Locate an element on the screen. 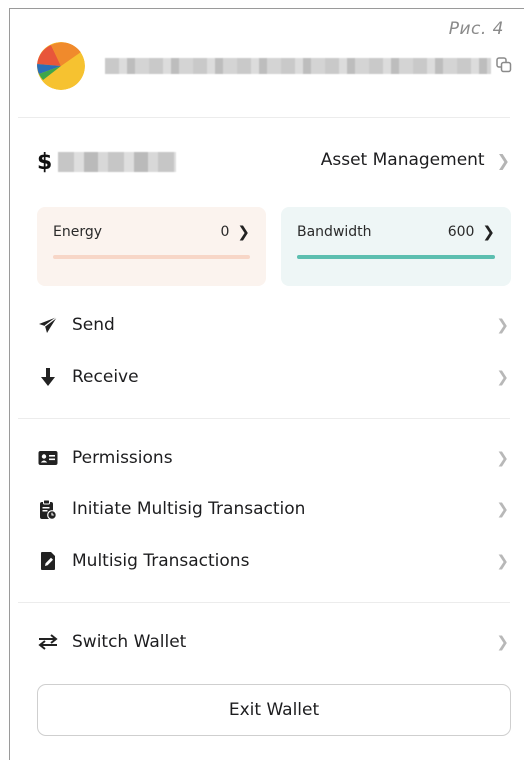  energy-progress-bar is located at coordinates (151, 257).